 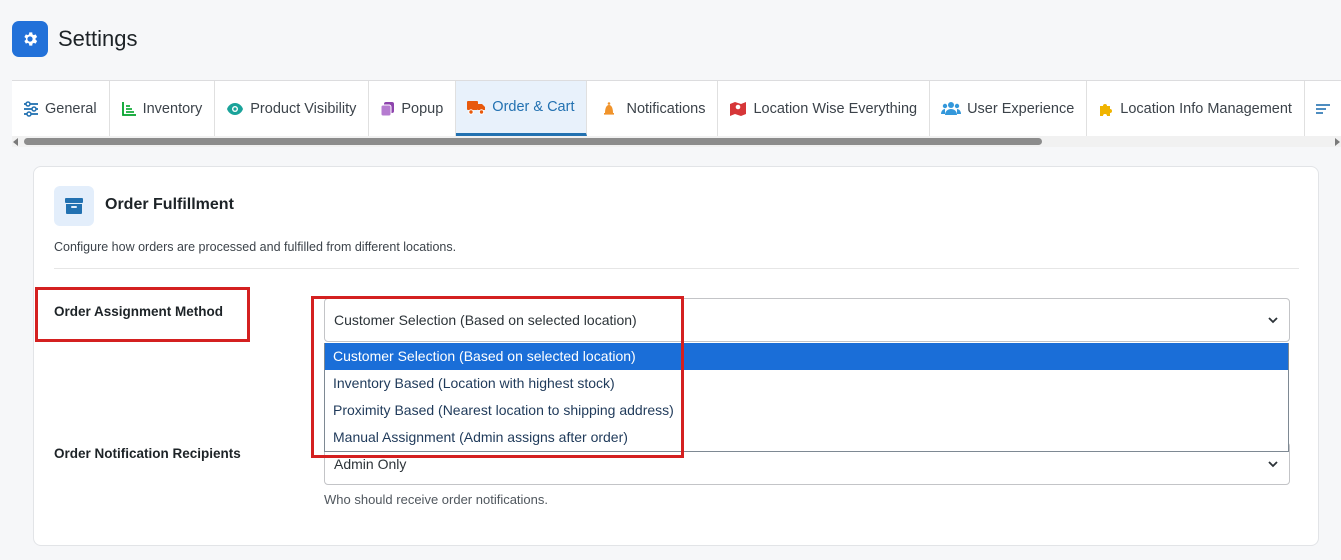 I want to click on tab-order-cart: Order & Cart, so click(x=522, y=108).